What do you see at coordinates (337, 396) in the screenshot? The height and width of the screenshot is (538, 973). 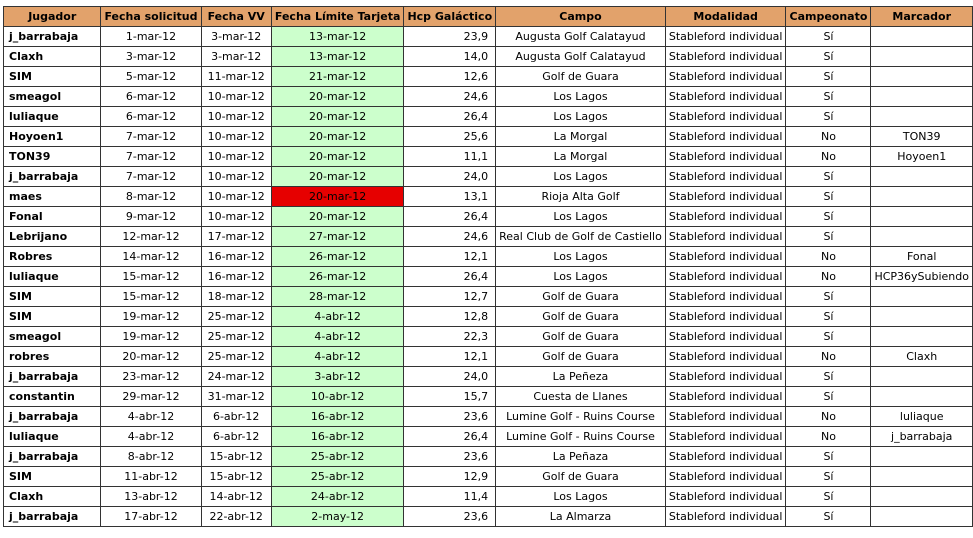 I see `cell-fecha-limite: 10-abr-12` at bounding box center [337, 396].